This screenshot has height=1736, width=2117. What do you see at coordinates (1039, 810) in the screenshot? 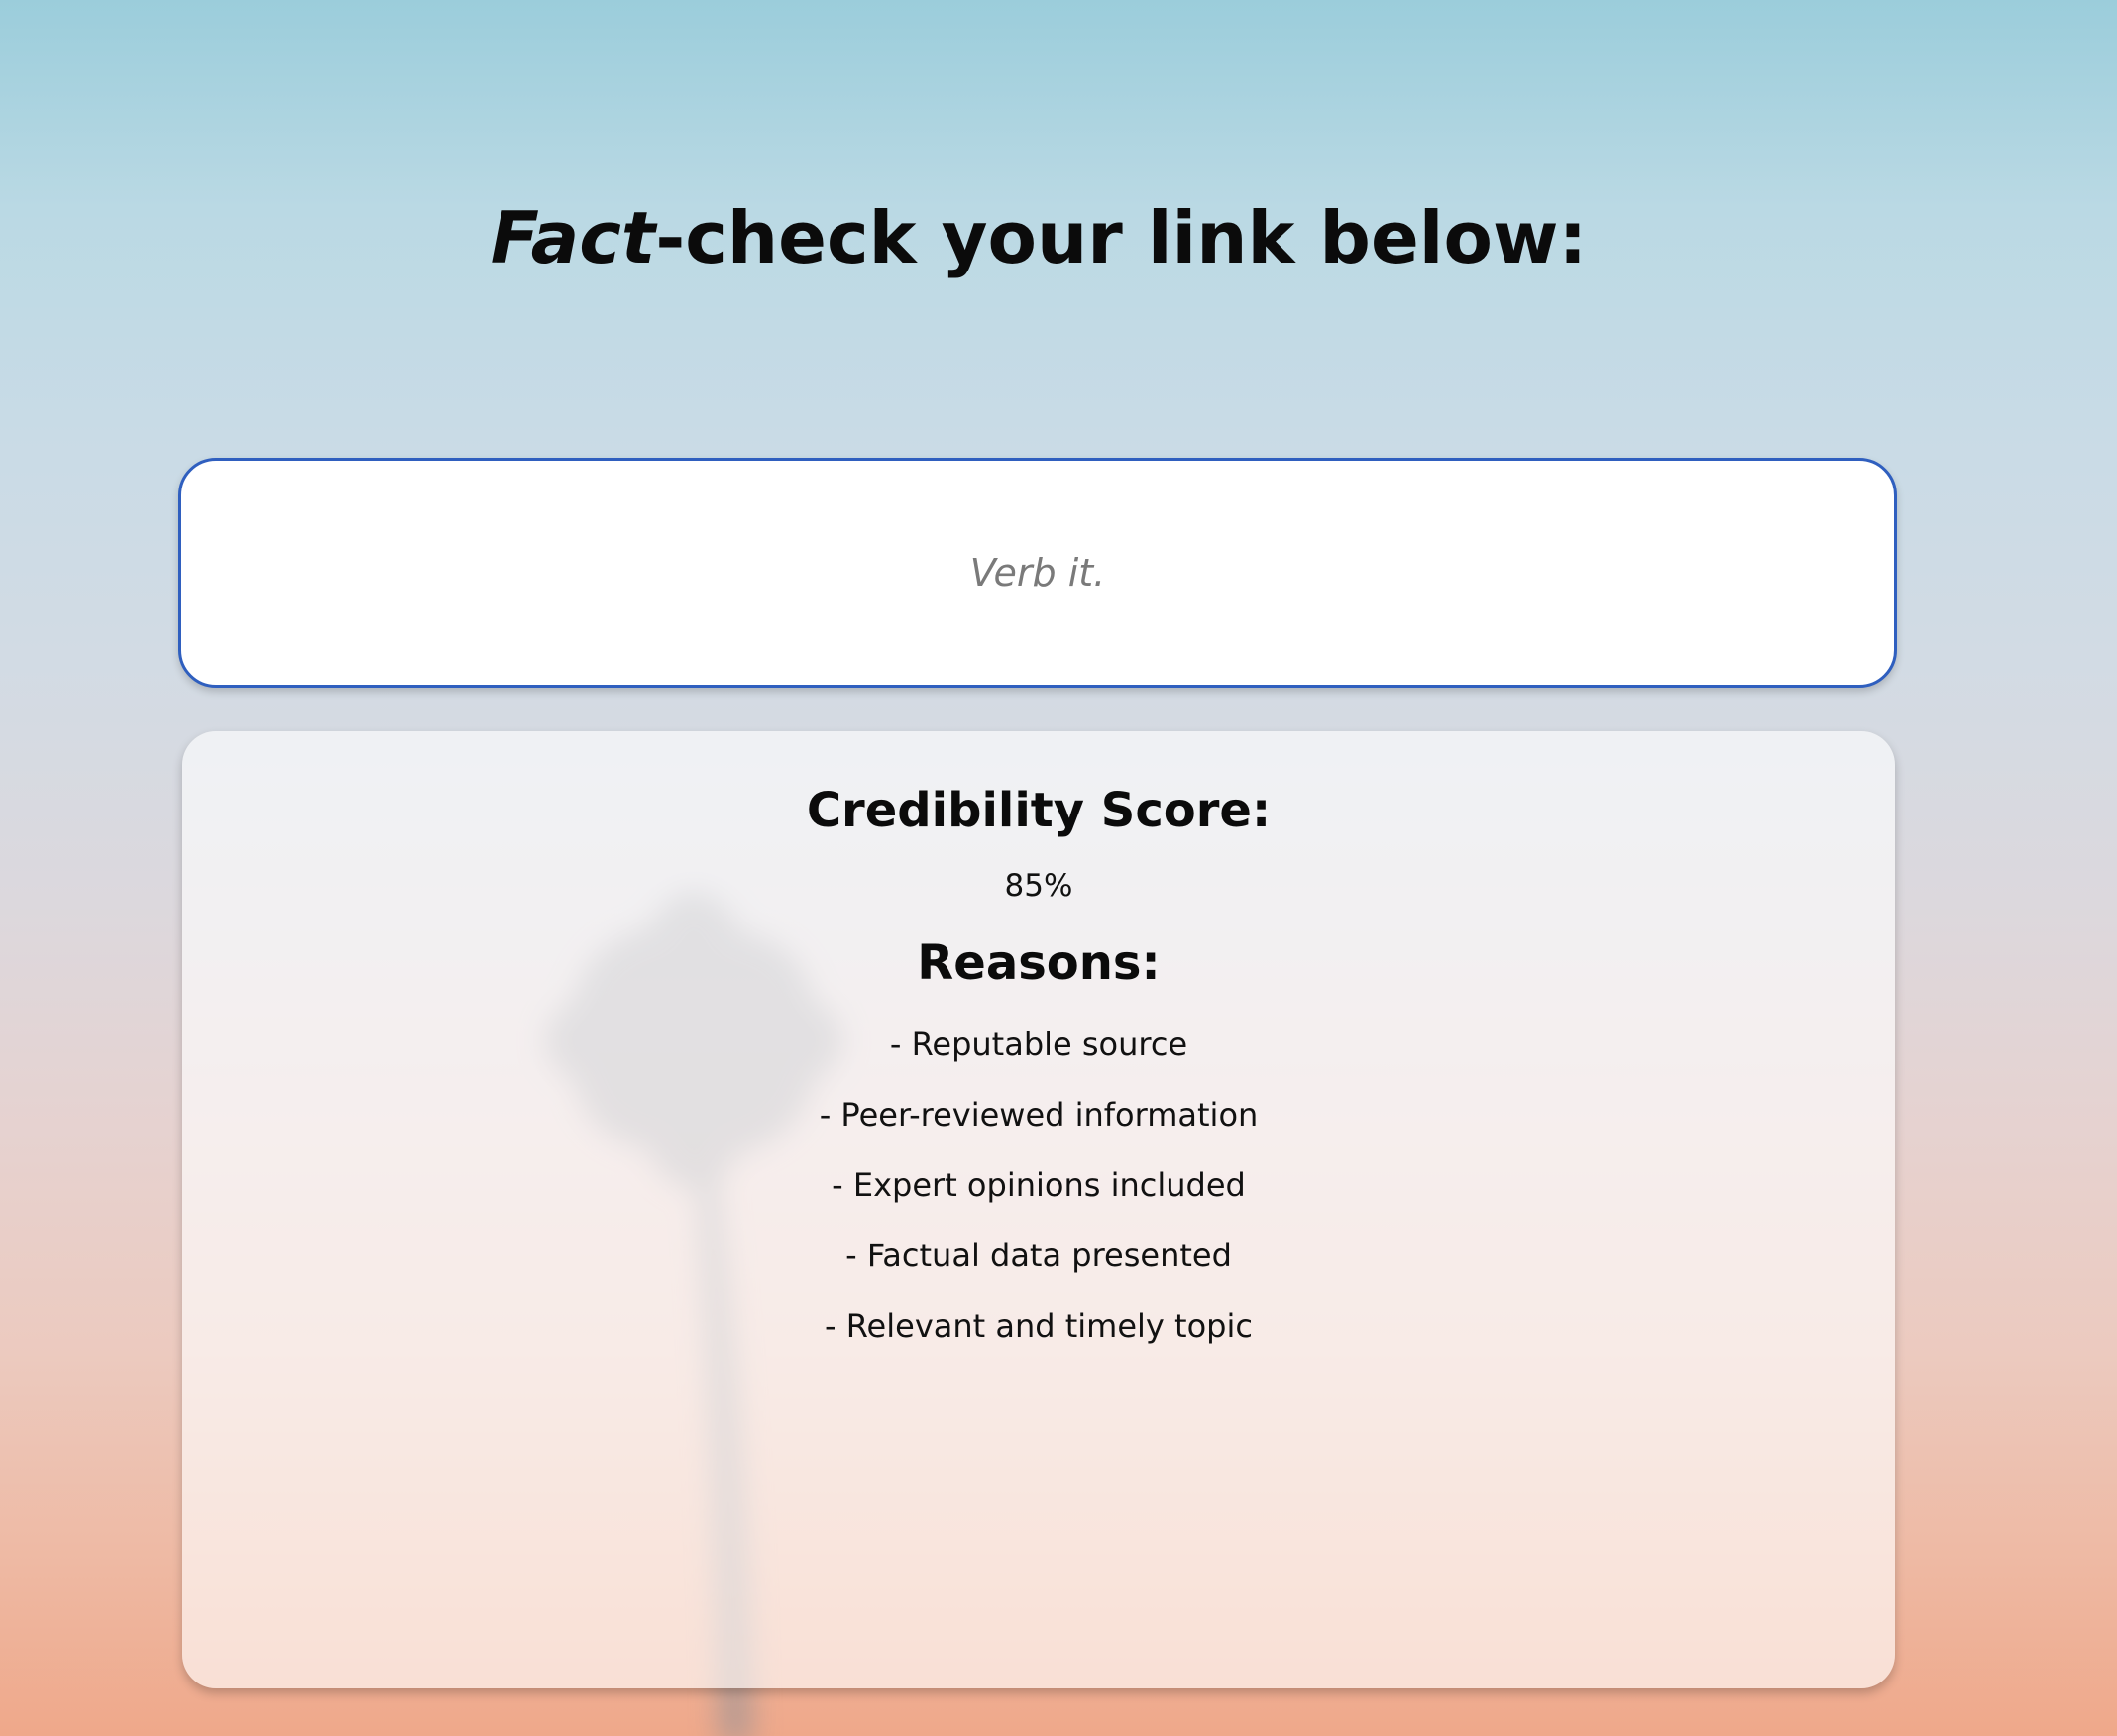
I see `credibility-score-heading: Credibility Score:` at bounding box center [1039, 810].